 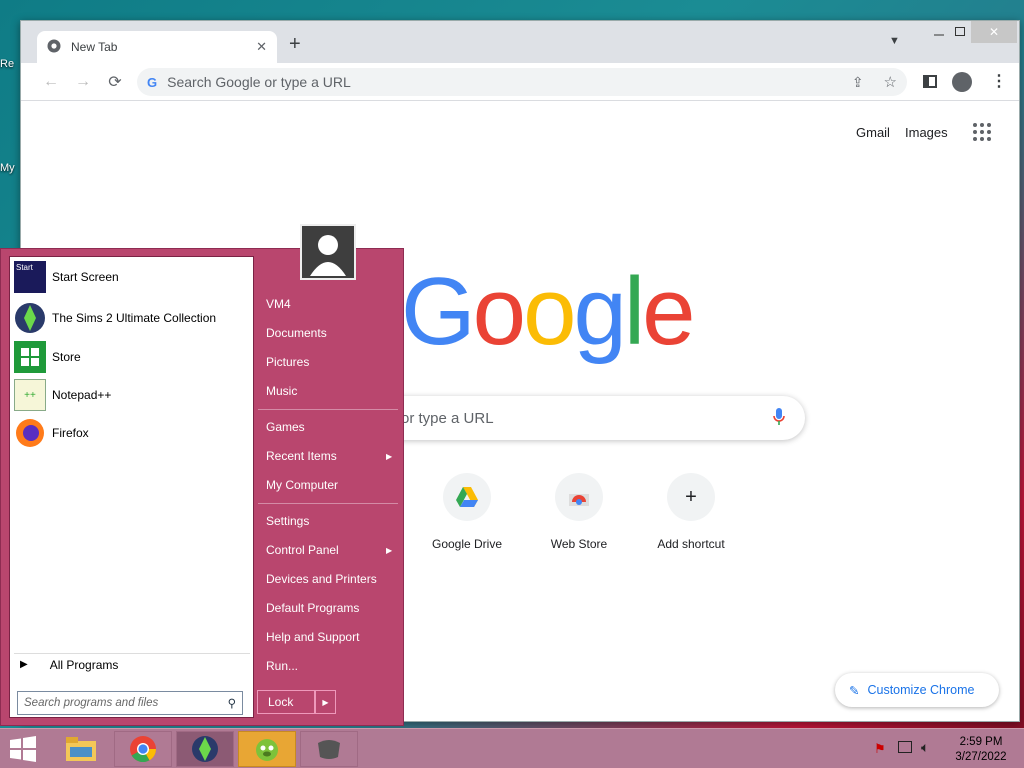 I want to click on forward-button: →, so click(x=83, y=82).